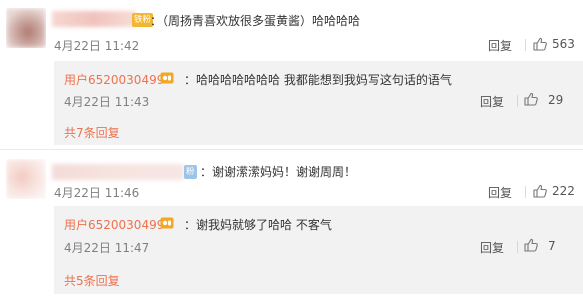 Image resolution: width=583 pixels, height=298 pixels. I want to click on more-replies-link: 共7条回复, so click(92, 132).